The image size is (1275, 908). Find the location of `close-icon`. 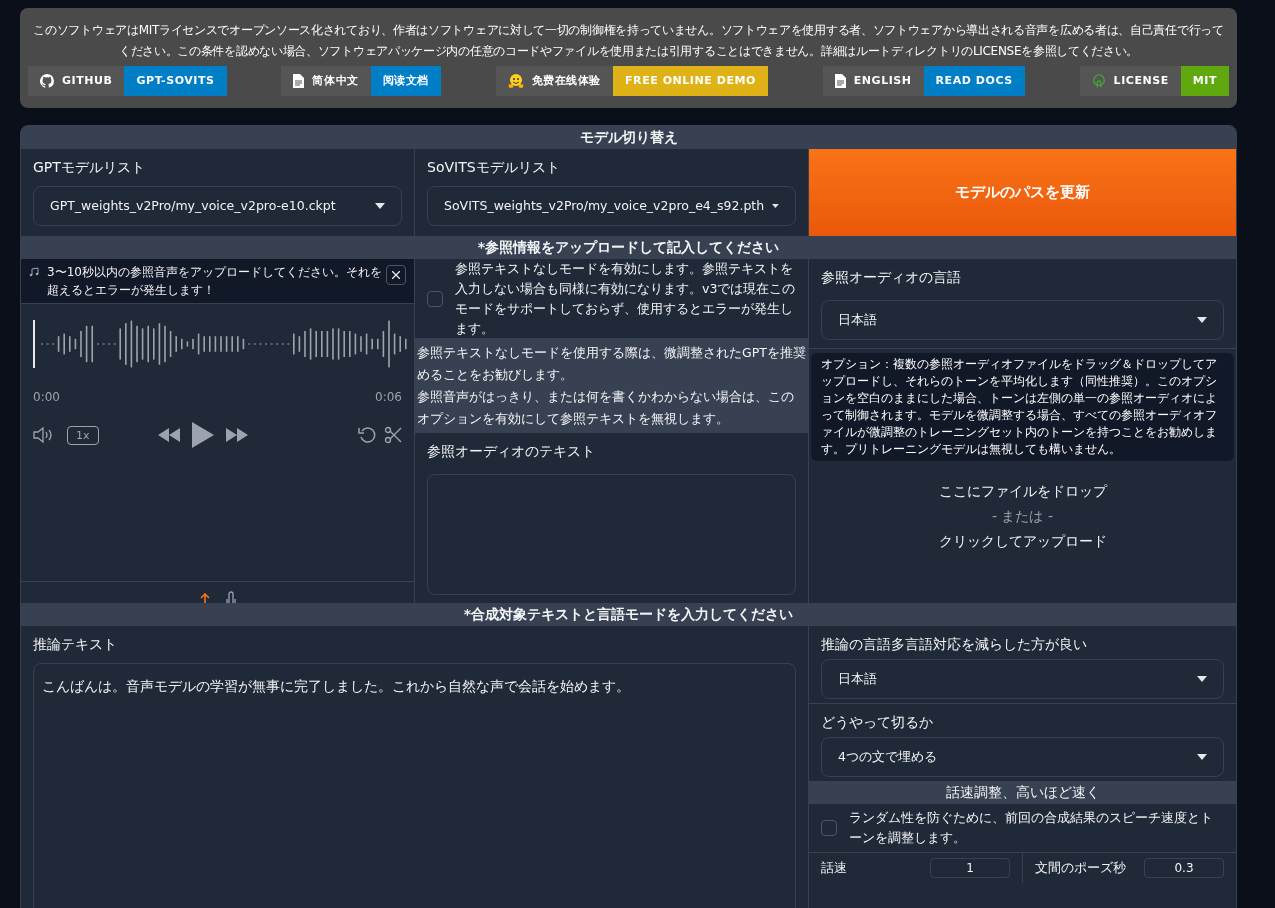

close-icon is located at coordinates (396, 275).